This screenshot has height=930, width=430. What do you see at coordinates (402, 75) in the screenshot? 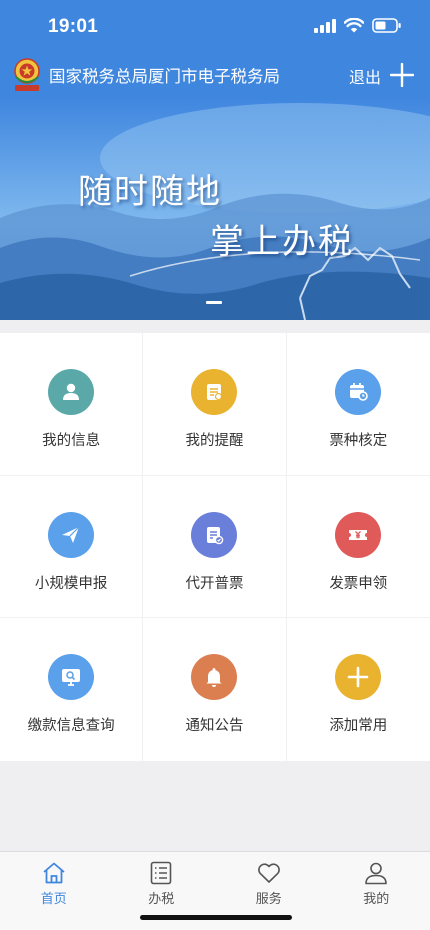
I see `add-icon` at bounding box center [402, 75].